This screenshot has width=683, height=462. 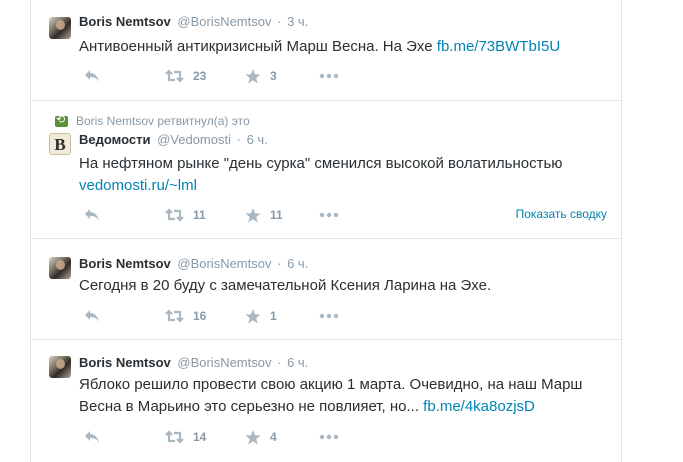 I want to click on retweet-button: 14, so click(x=185, y=437).